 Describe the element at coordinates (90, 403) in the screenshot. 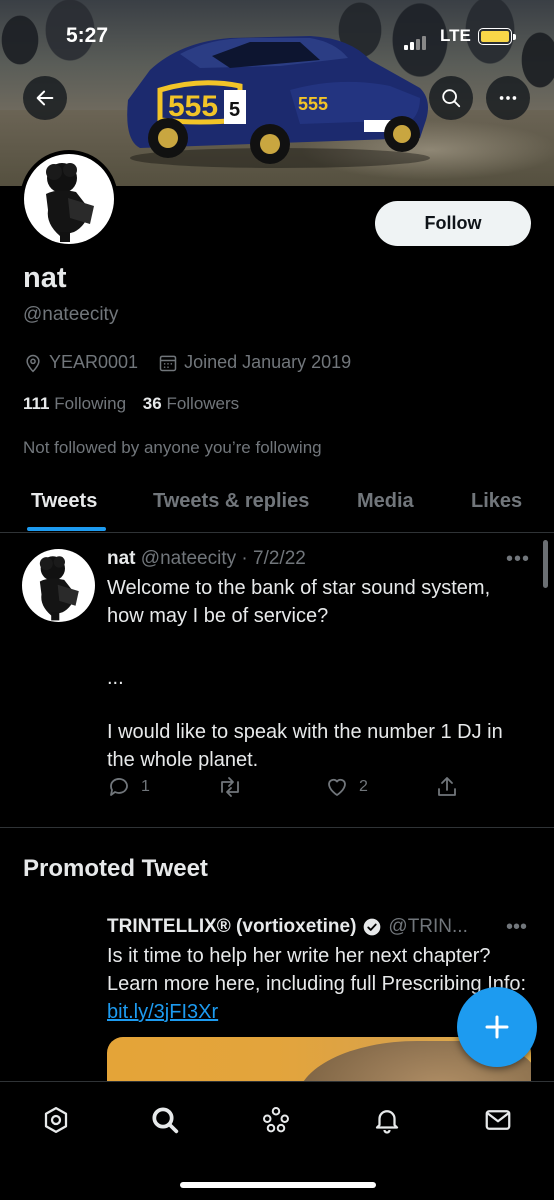

I see `following-label: Following` at that location.